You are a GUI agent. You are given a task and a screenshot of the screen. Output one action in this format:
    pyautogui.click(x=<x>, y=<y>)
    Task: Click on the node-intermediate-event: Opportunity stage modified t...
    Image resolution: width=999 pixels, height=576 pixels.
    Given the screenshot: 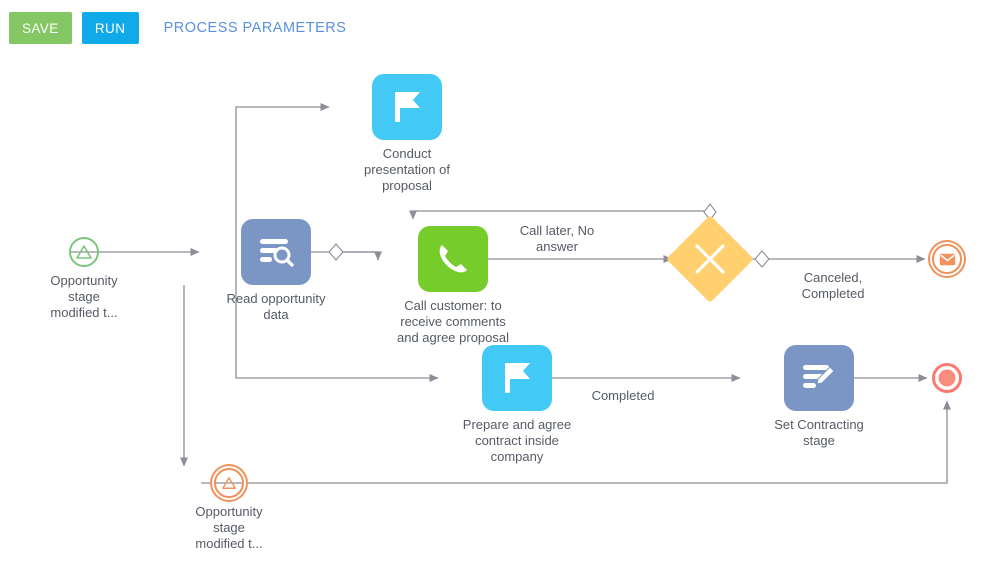 What is the action you would take?
    pyautogui.click(x=229, y=510)
    